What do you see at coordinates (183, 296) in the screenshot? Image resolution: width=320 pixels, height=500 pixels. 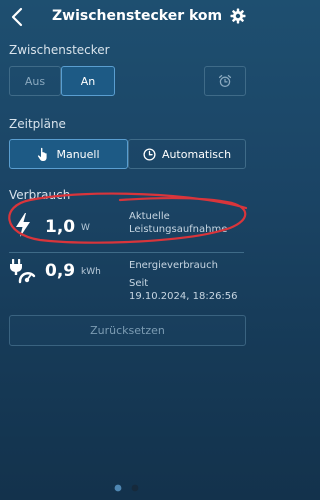 I see `energy-since-timestamp: 19.10.2024, 18:26:56` at bounding box center [183, 296].